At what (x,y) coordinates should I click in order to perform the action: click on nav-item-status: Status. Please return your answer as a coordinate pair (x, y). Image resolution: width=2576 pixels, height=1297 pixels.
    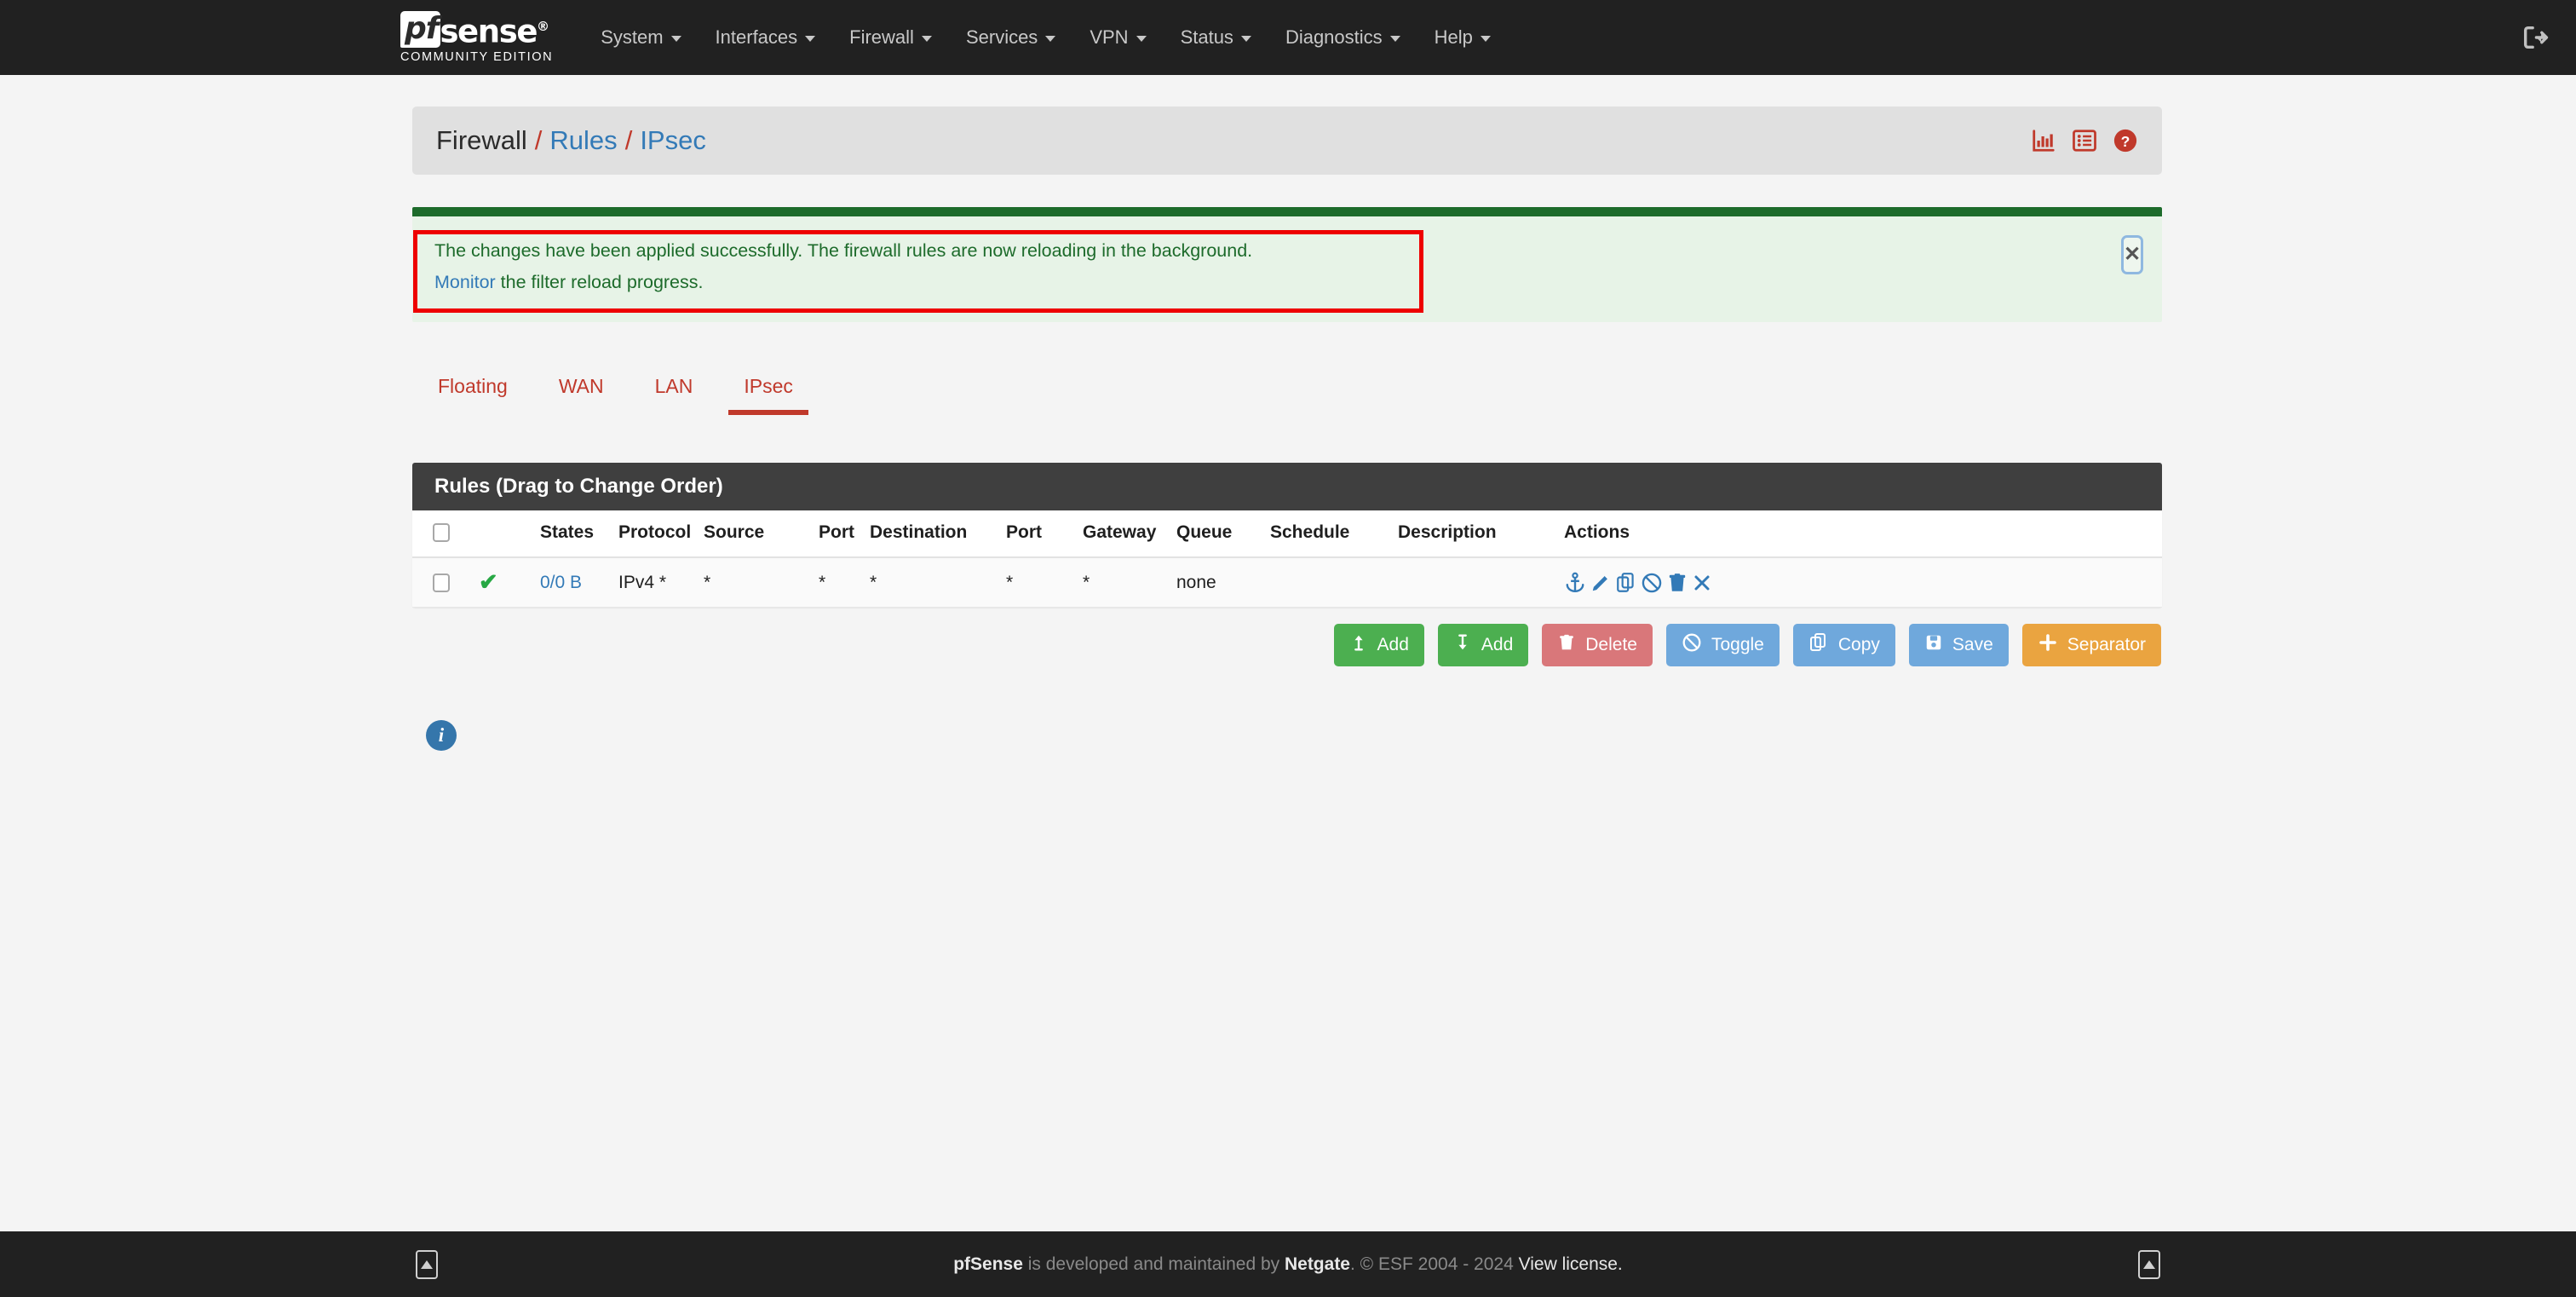
    Looking at the image, I should click on (1216, 37).